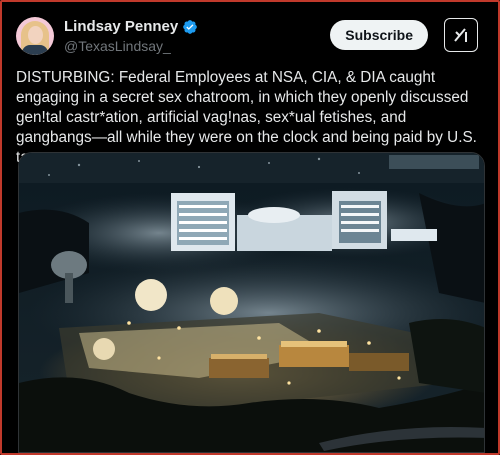 This screenshot has width=500, height=455. I want to click on author-info: Lindsay Penney @TexasLindsay_, so click(131, 36).